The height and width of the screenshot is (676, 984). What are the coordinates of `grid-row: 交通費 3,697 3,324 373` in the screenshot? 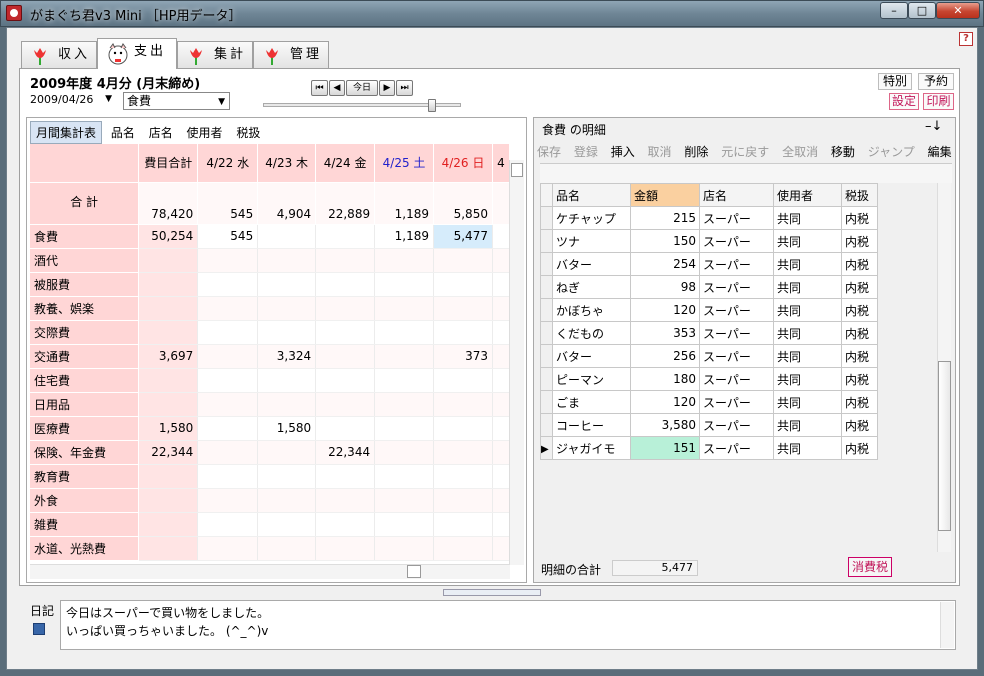 It's located at (270, 356).